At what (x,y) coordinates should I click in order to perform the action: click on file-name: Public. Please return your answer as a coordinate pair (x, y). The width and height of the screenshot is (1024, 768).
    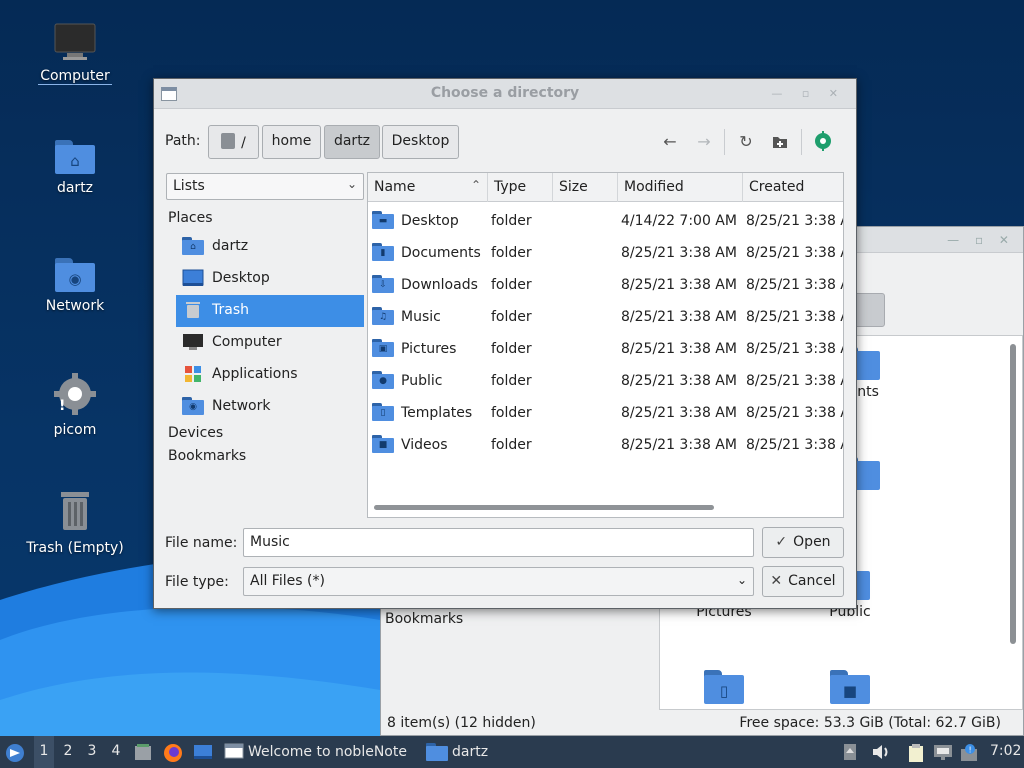
    Looking at the image, I should click on (422, 381).